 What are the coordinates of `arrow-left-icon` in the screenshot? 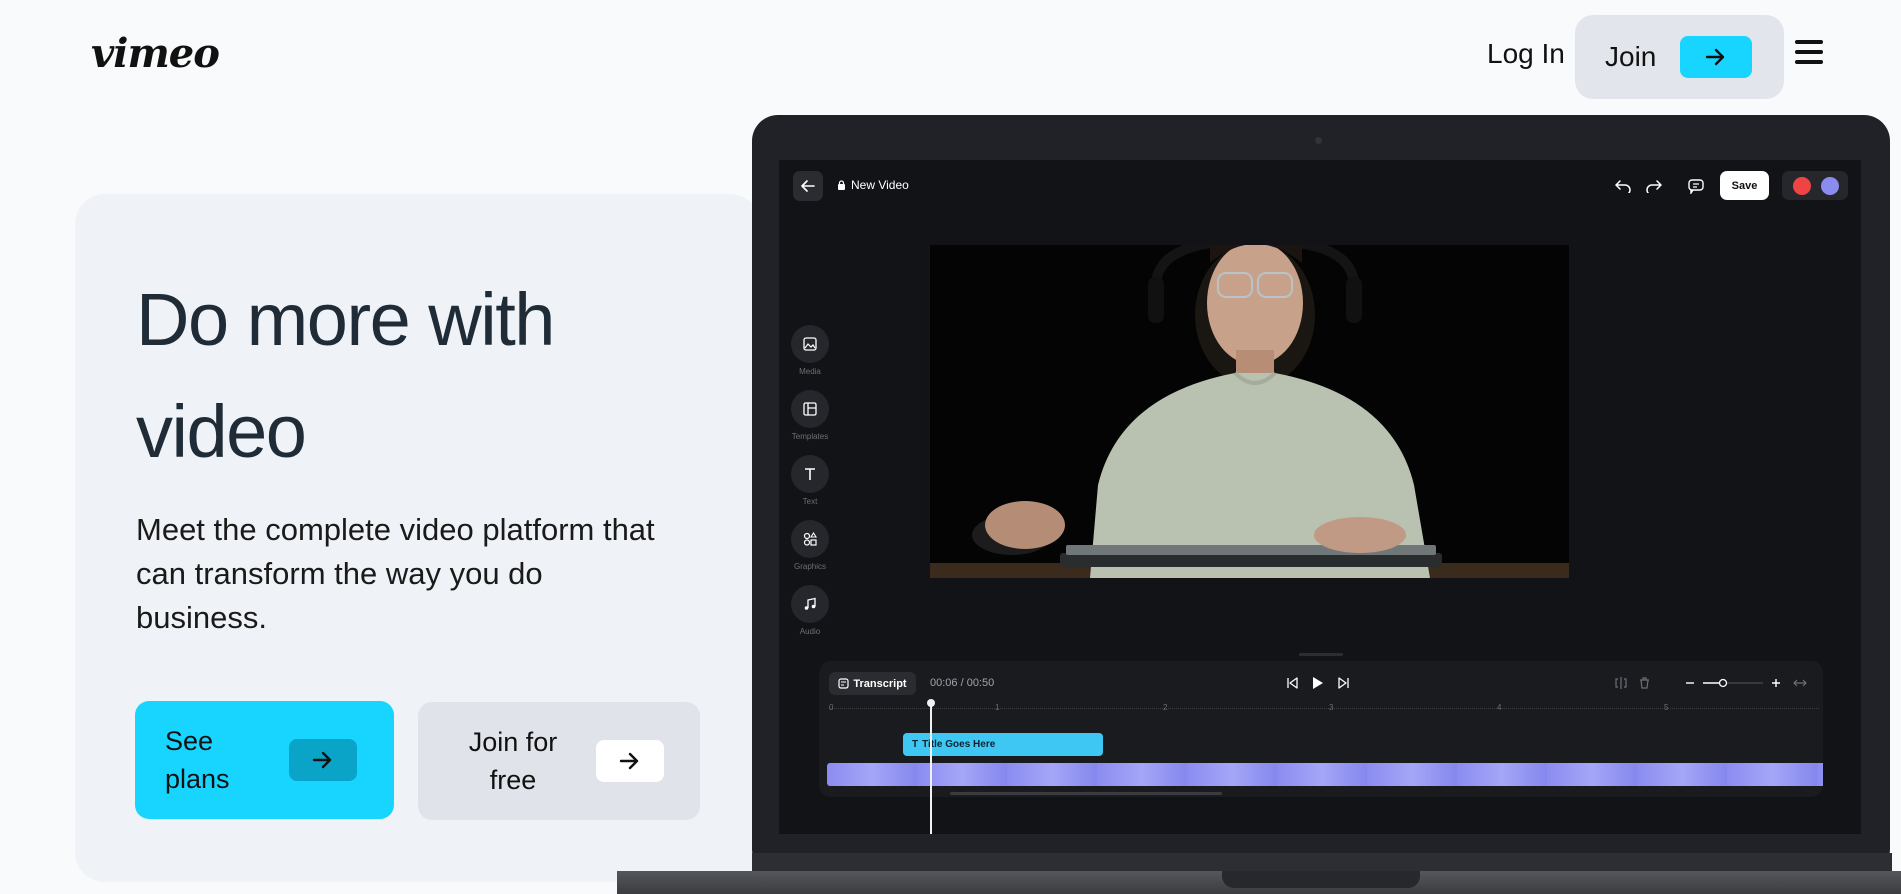 It's located at (808, 186).